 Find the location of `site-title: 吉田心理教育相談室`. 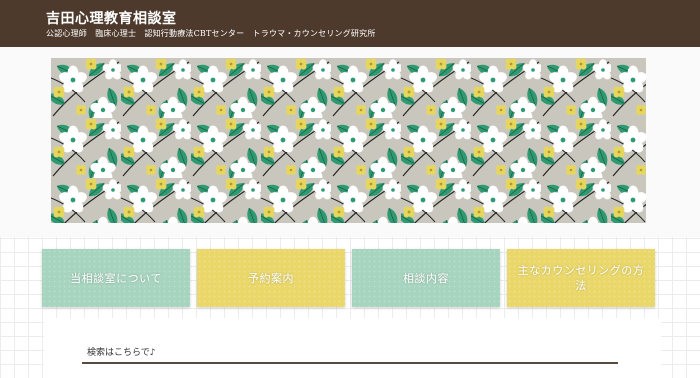

site-title: 吉田心理教育相談室 is located at coordinates (111, 18).